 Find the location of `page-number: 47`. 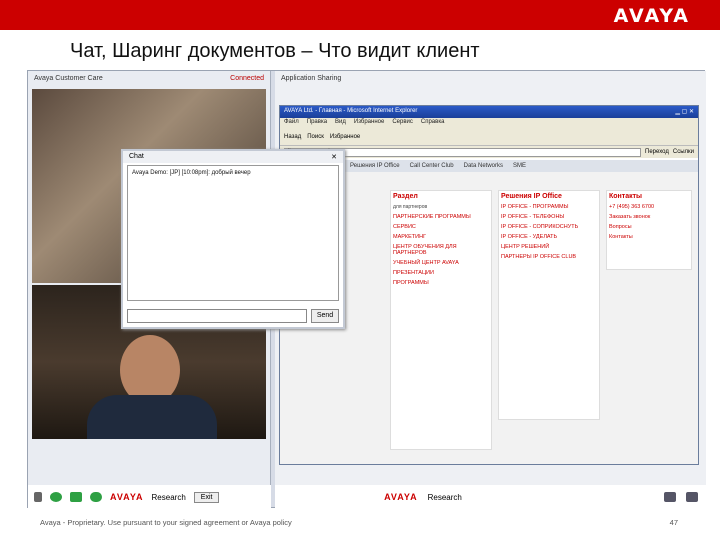

page-number: 47 is located at coordinates (673, 522).